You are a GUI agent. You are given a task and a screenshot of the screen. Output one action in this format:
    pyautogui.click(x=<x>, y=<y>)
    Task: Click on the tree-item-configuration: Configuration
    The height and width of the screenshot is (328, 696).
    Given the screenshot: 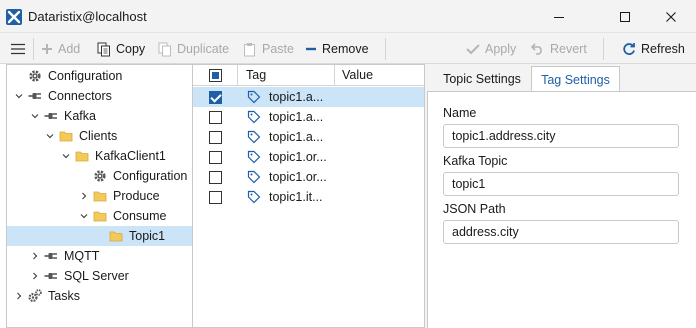 What is the action you would take?
    pyautogui.click(x=99, y=76)
    